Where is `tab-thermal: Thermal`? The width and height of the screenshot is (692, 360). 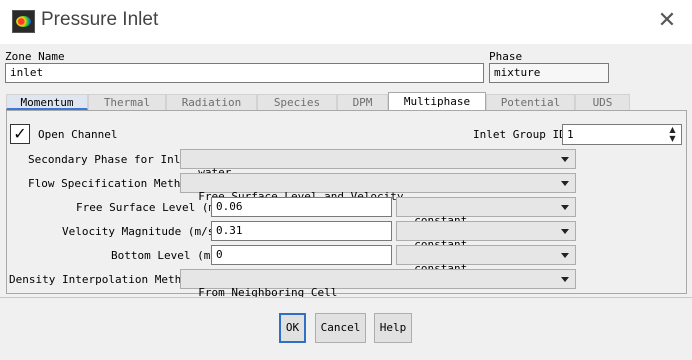
tab-thermal: Thermal is located at coordinates (127, 102).